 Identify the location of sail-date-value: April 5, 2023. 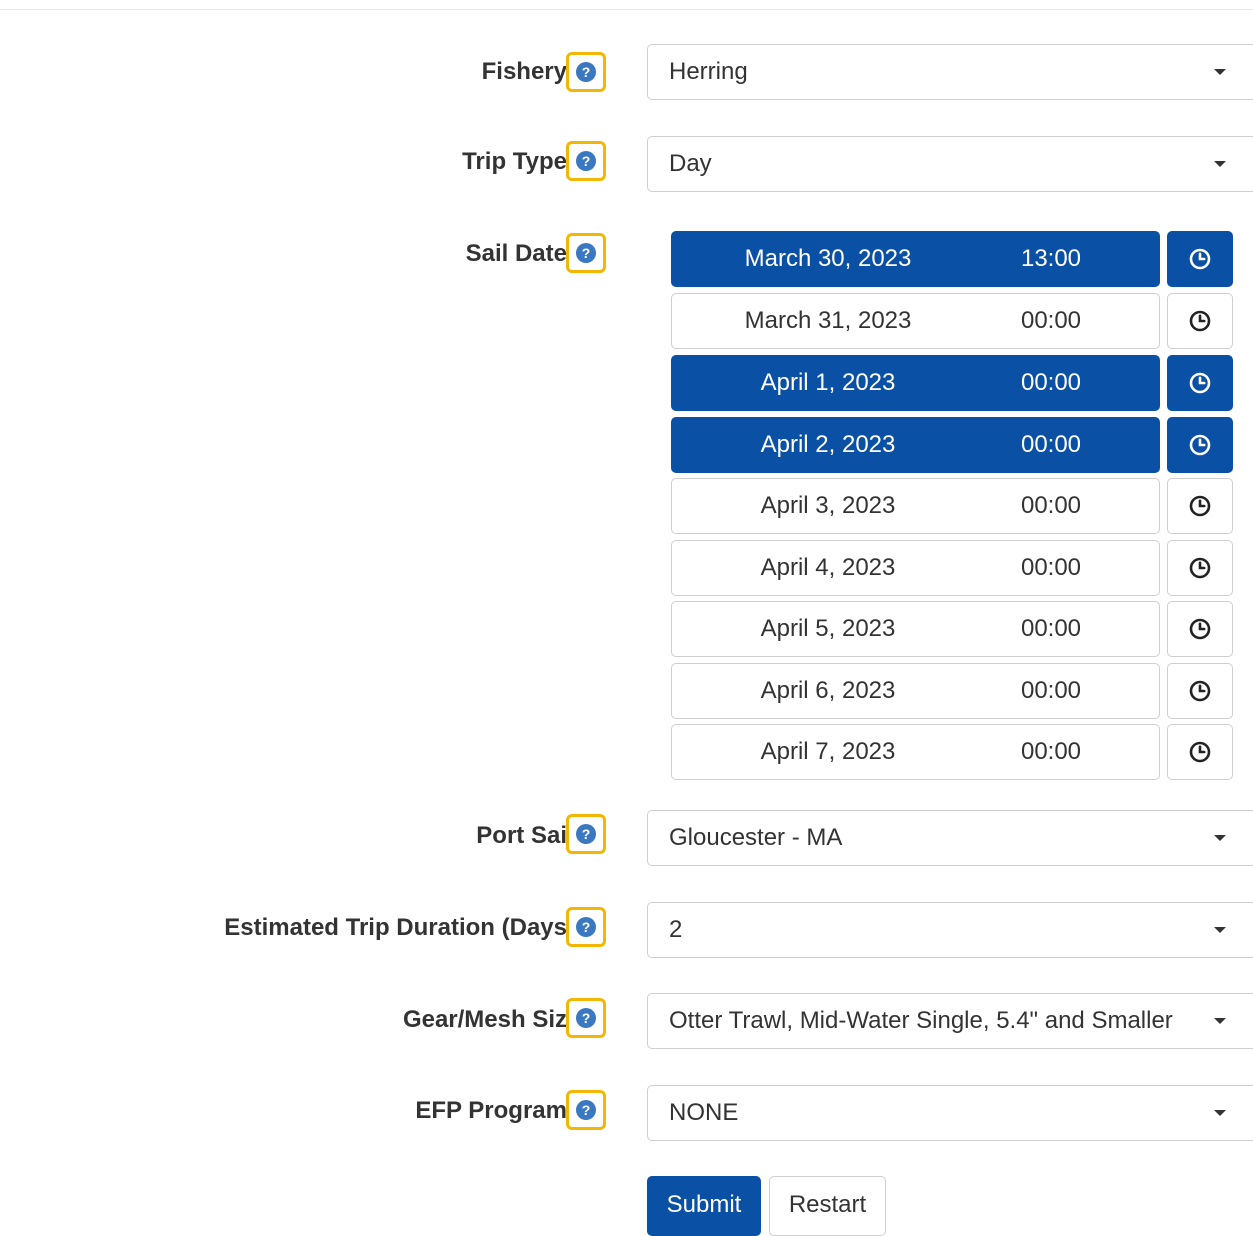
(828, 628).